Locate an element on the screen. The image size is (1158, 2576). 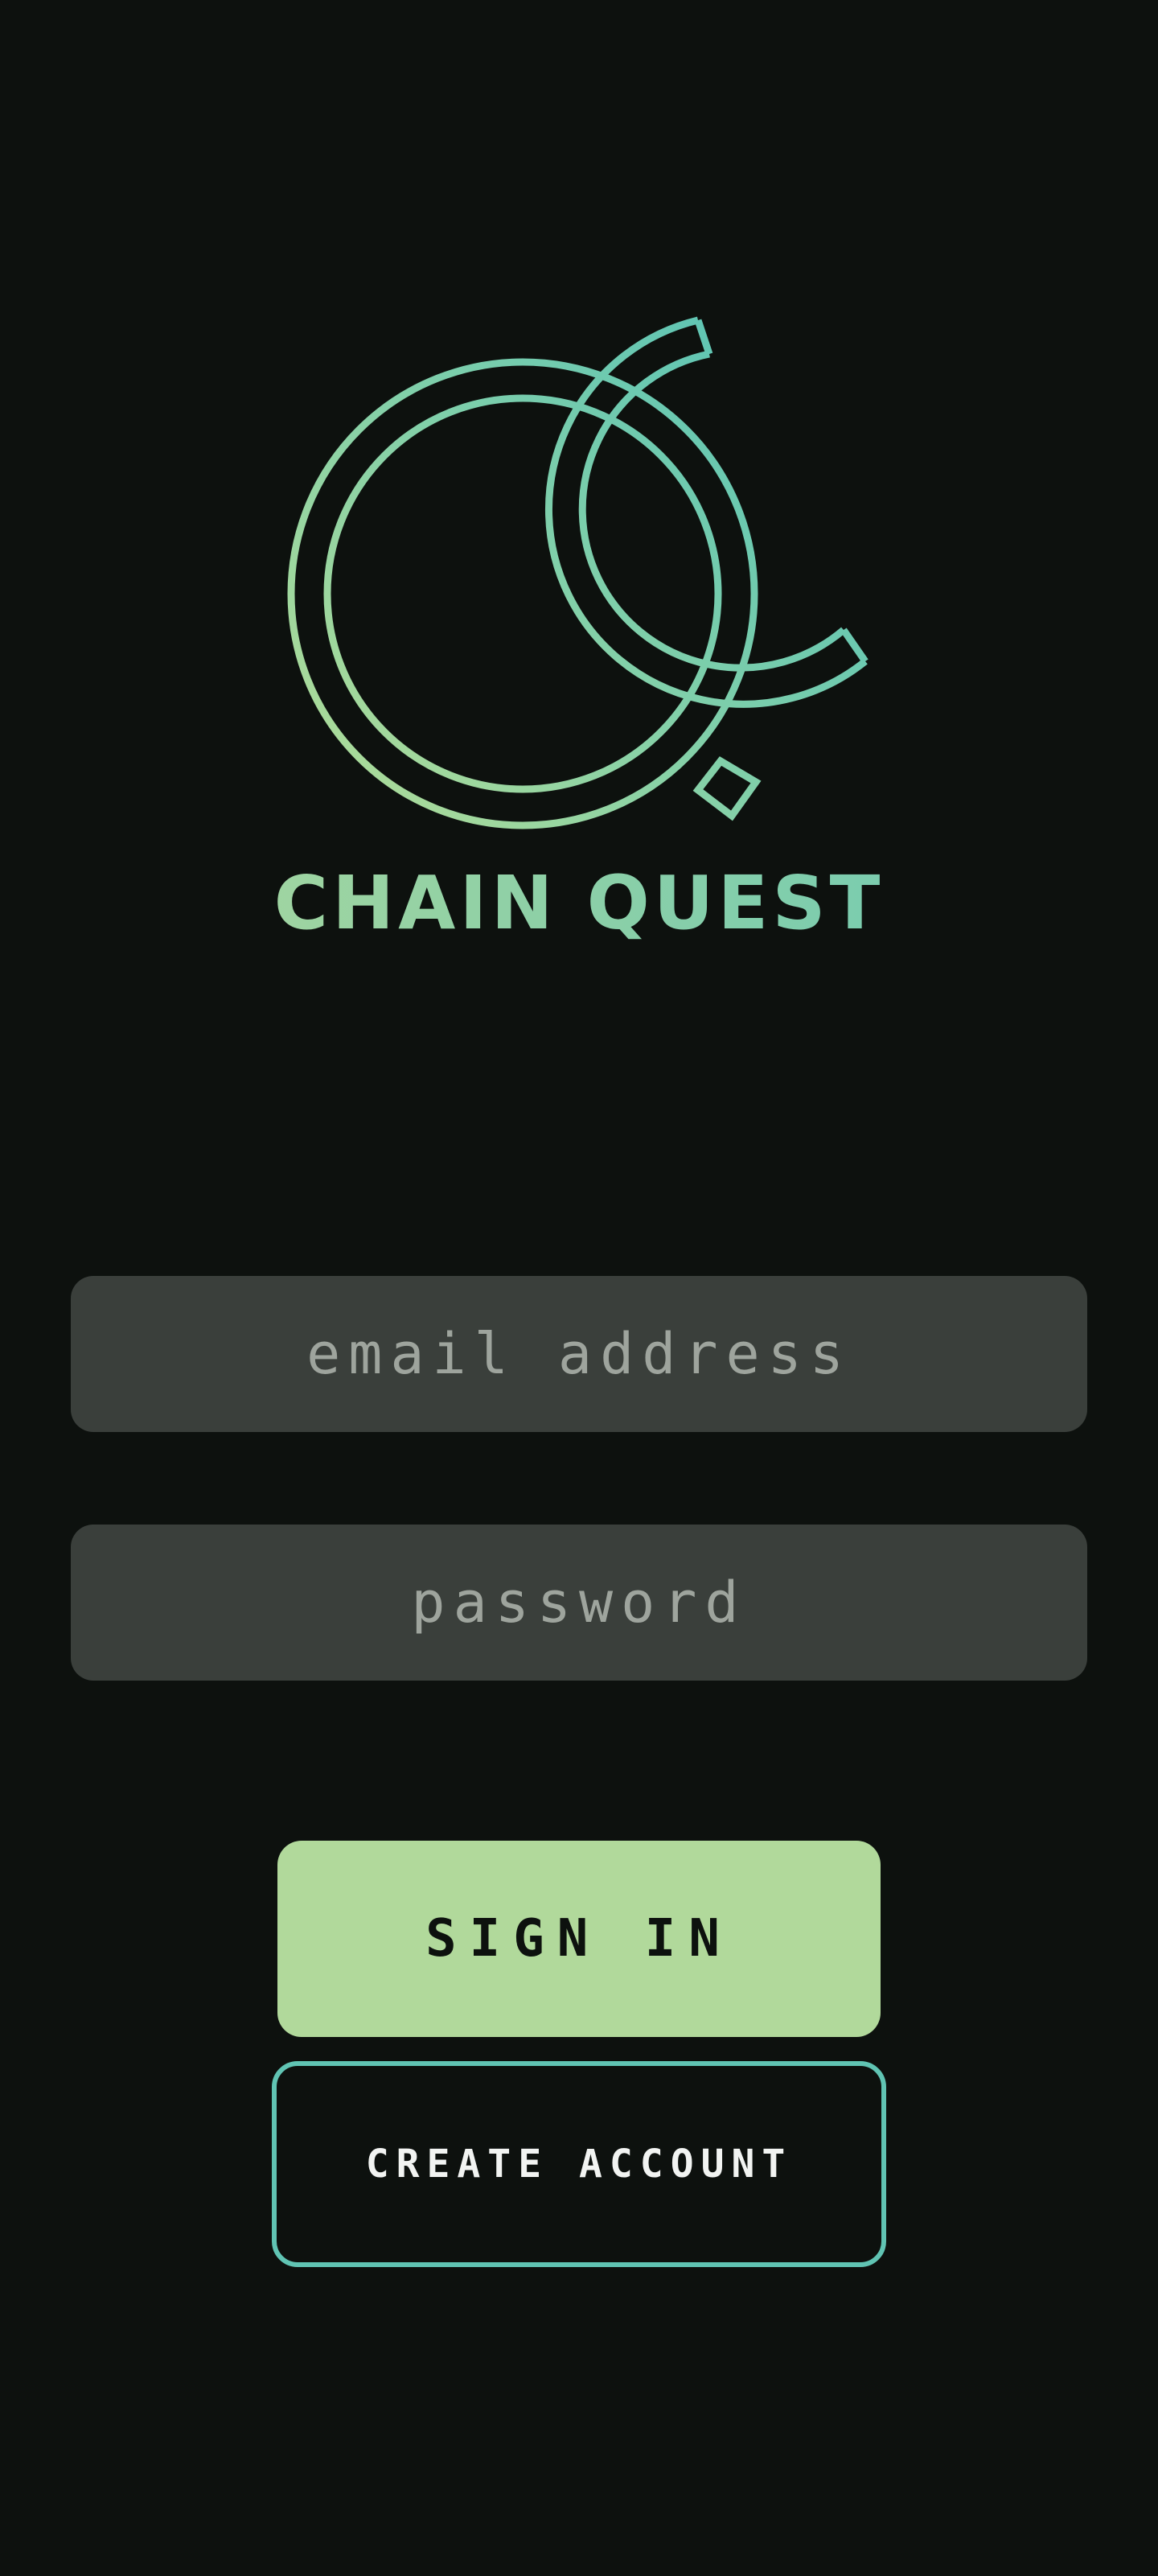
create-account-label: CREATE ACCOUNT is located at coordinates (579, 2164).